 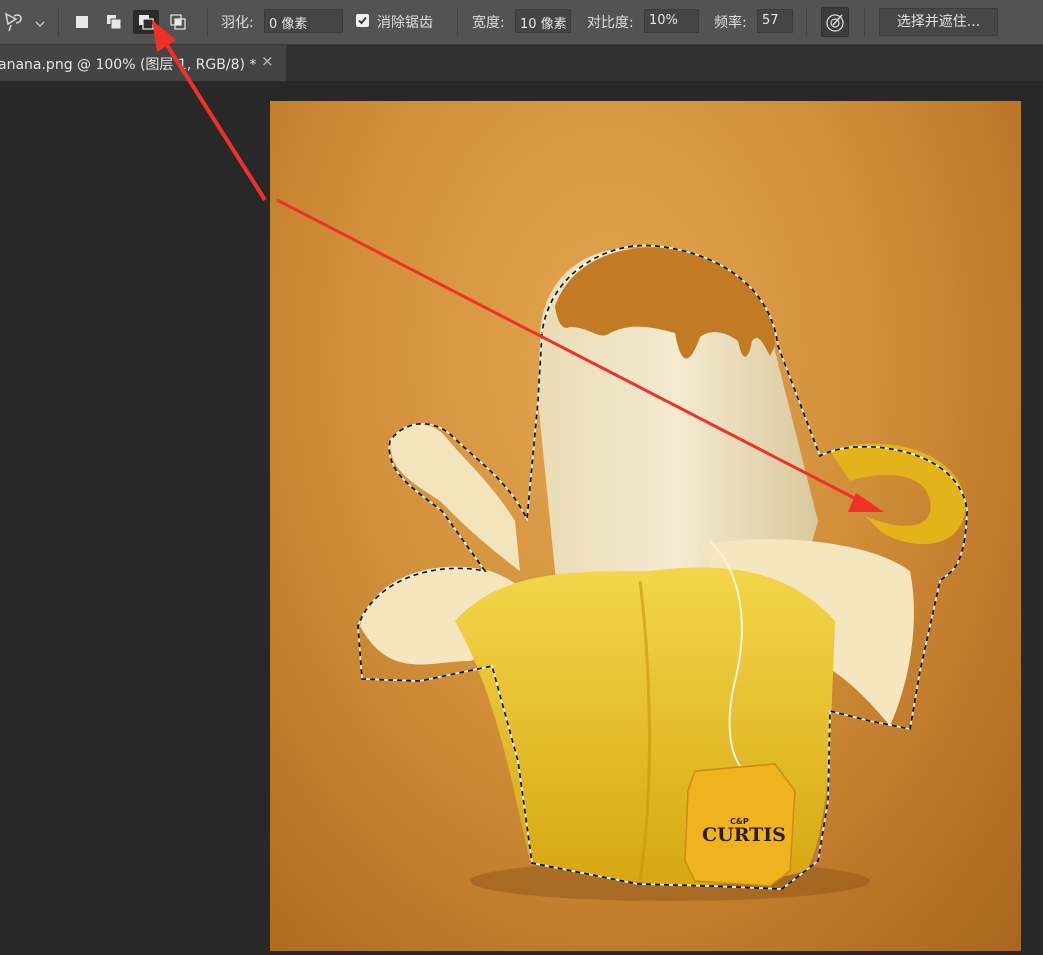 I want to click on document-tab-bar: anana.png @ 100% (图层 1, RGB/8) * ×, so click(x=521, y=63).